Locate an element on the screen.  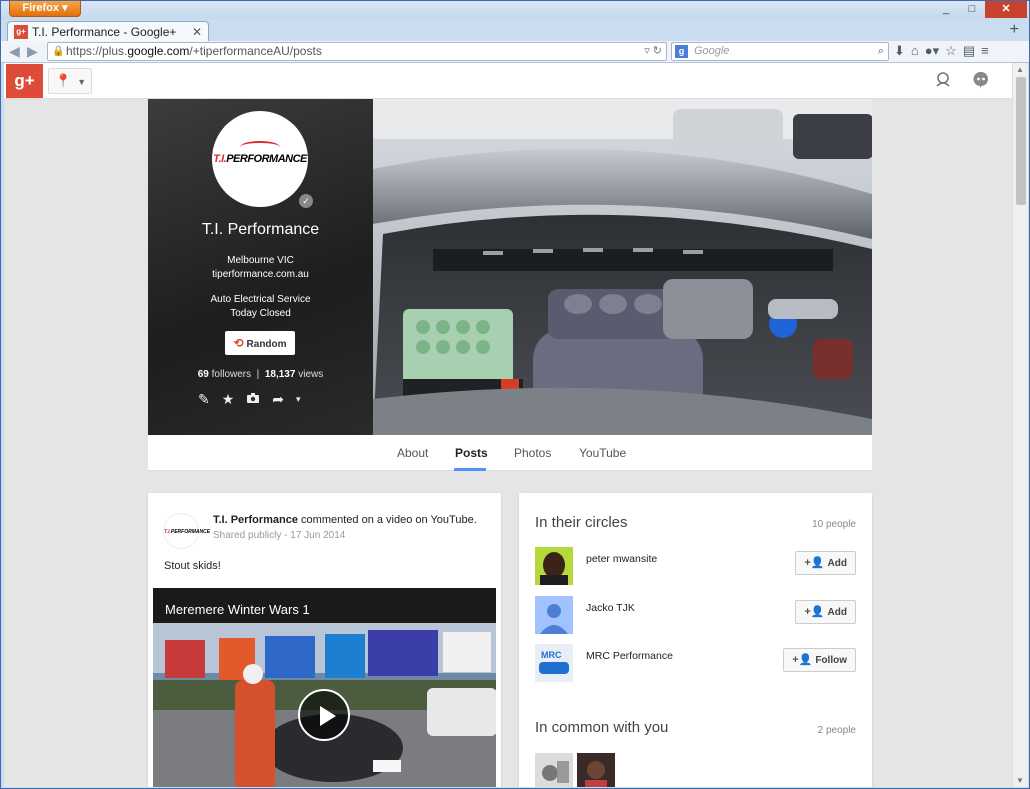
search-bar: g Google ⌕ is located at coordinates (780, 51).